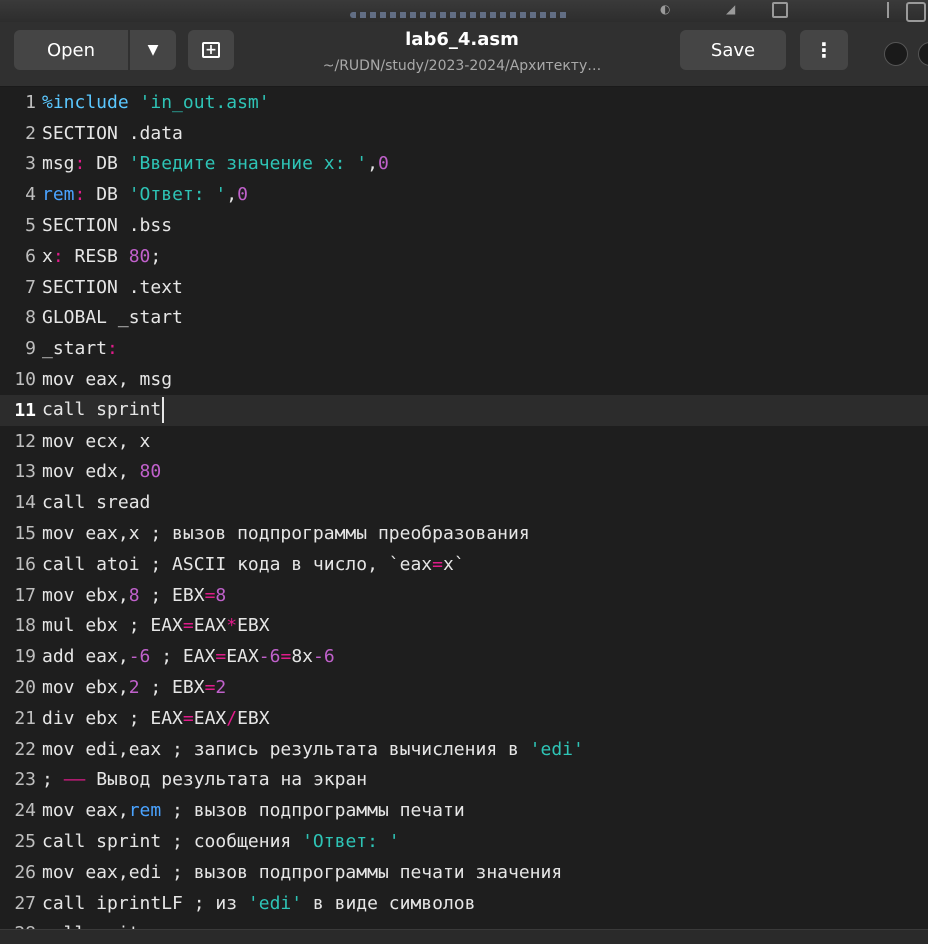  I want to click on code-token: x`, so click(453, 564).